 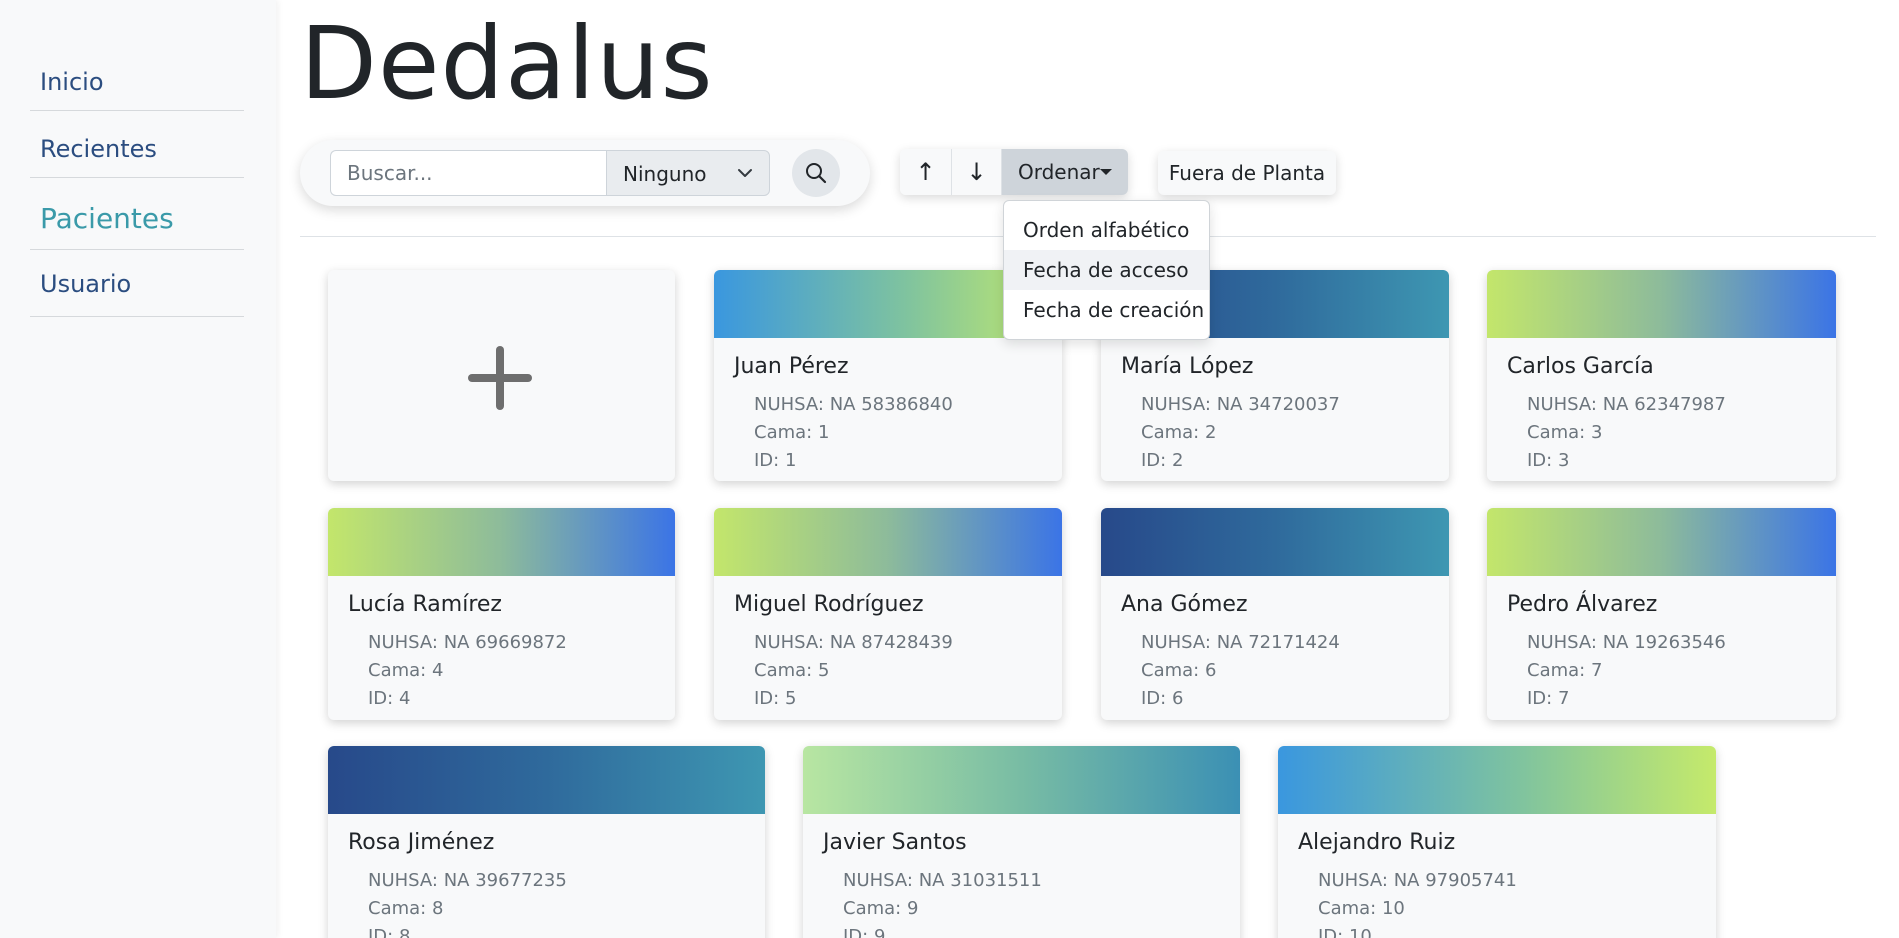 I want to click on fuera-de-planta-button: Fuera de Planta, so click(x=1247, y=173).